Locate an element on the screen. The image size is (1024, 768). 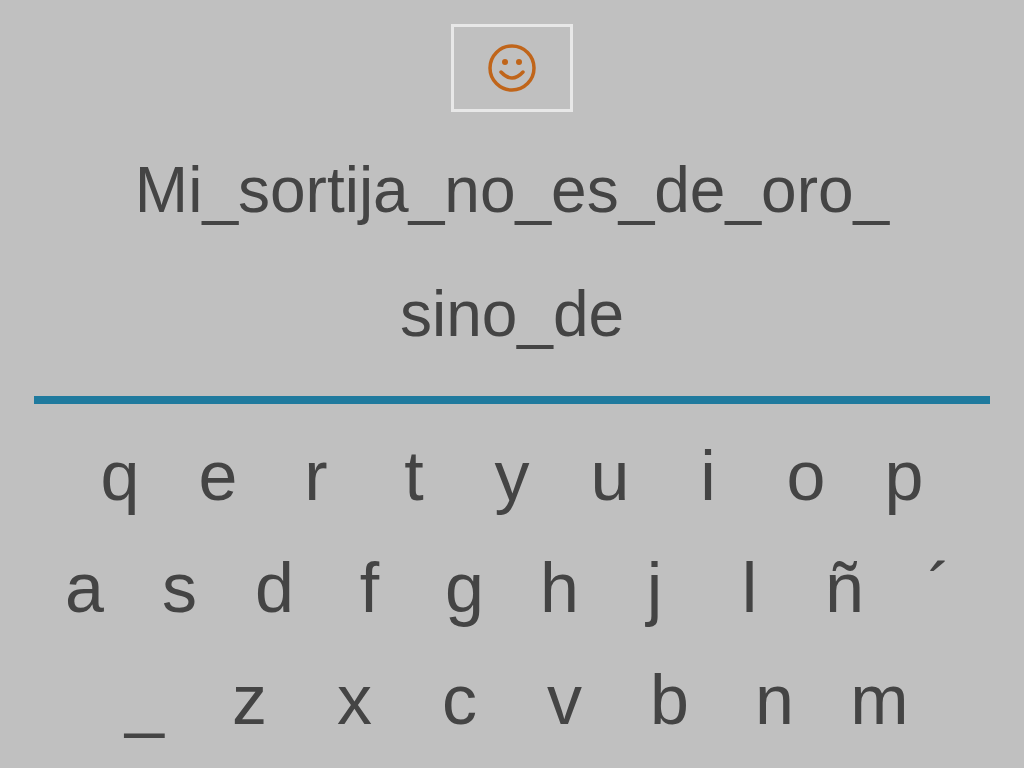
key-button: z is located at coordinates (249, 700).